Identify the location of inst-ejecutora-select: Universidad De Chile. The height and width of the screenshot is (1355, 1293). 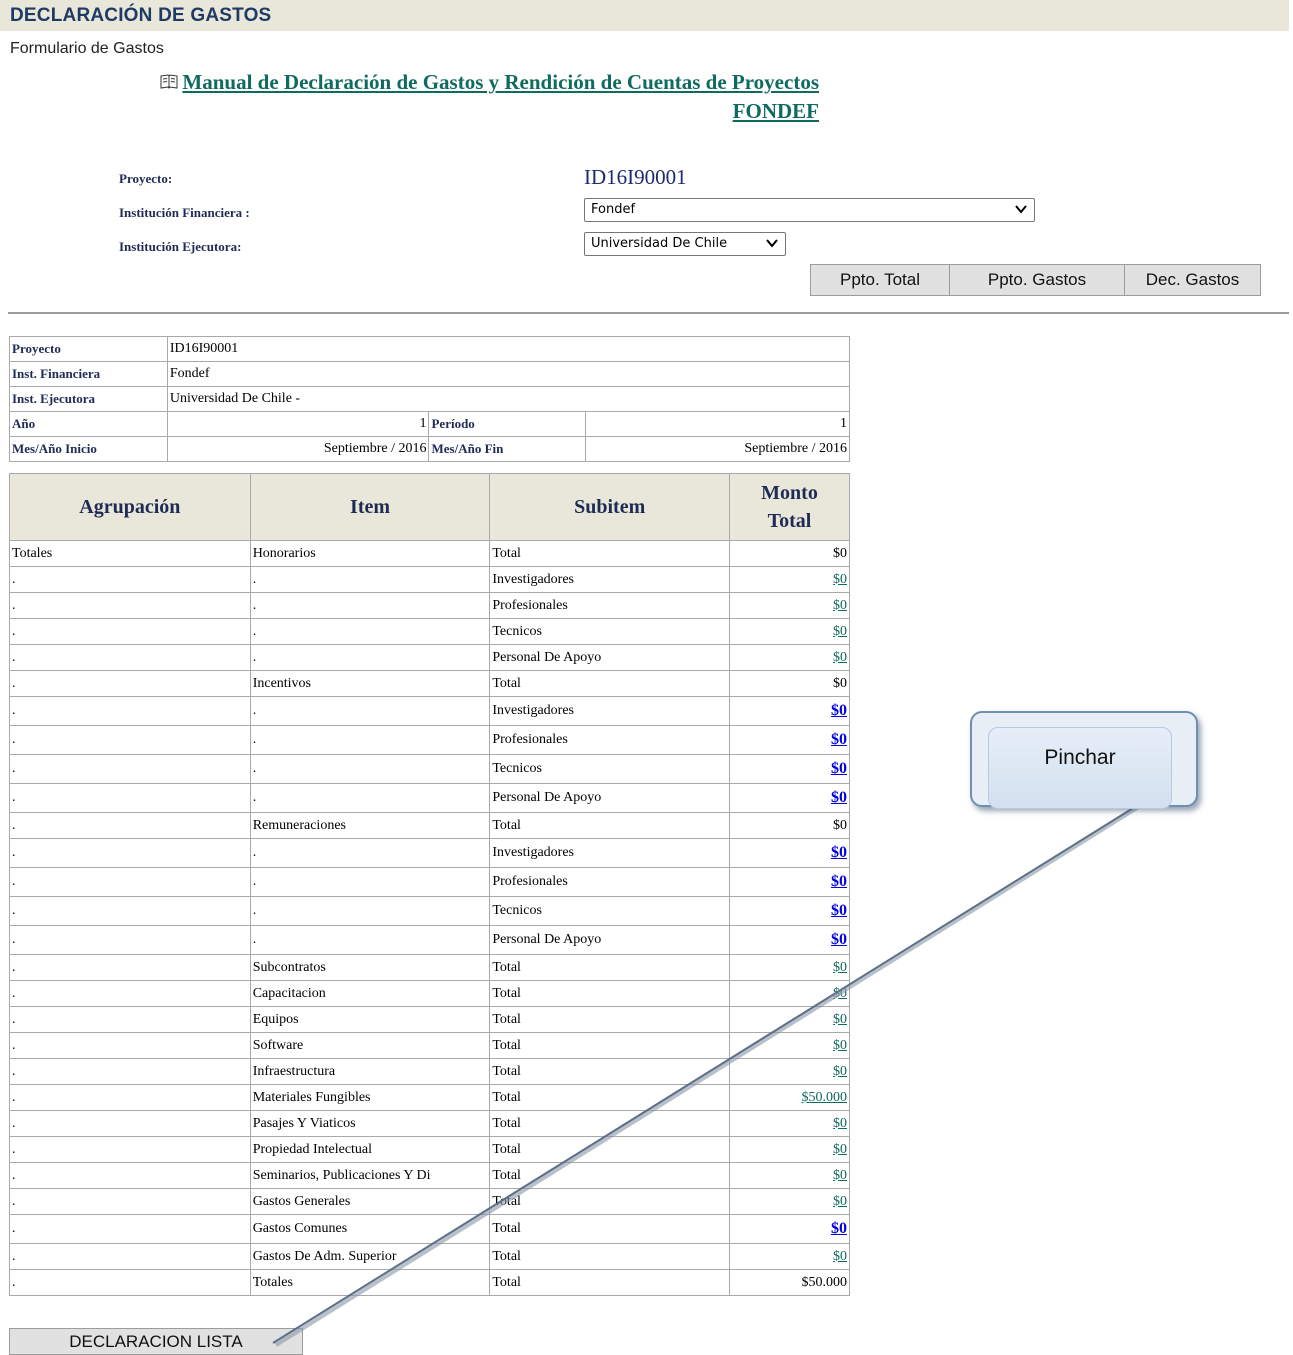
(685, 244).